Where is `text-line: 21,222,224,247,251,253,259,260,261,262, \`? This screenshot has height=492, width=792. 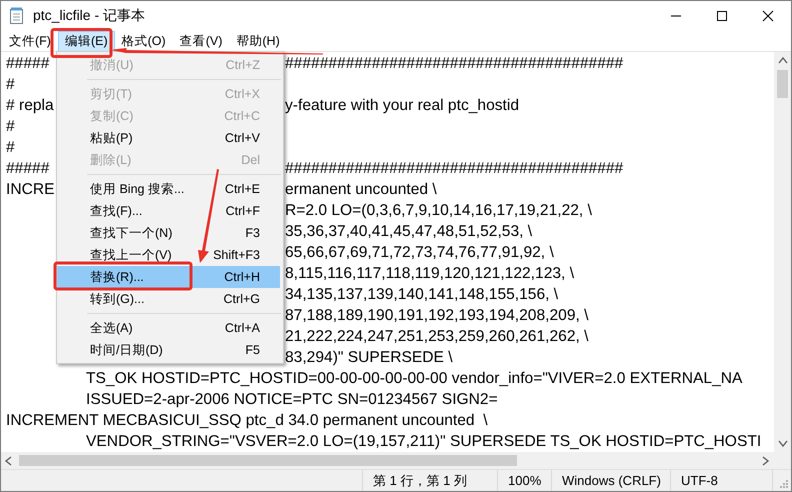 text-line: 21,222,224,247,251,253,259,260,261,262, \ is located at coordinates (436, 337).